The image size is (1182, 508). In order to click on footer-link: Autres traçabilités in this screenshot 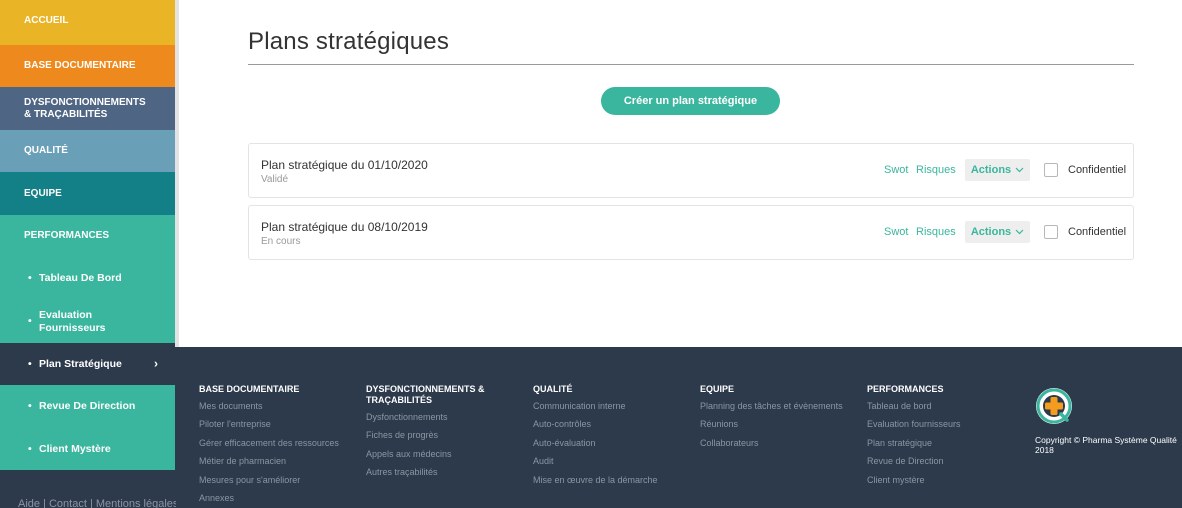, I will do `click(436, 472)`.